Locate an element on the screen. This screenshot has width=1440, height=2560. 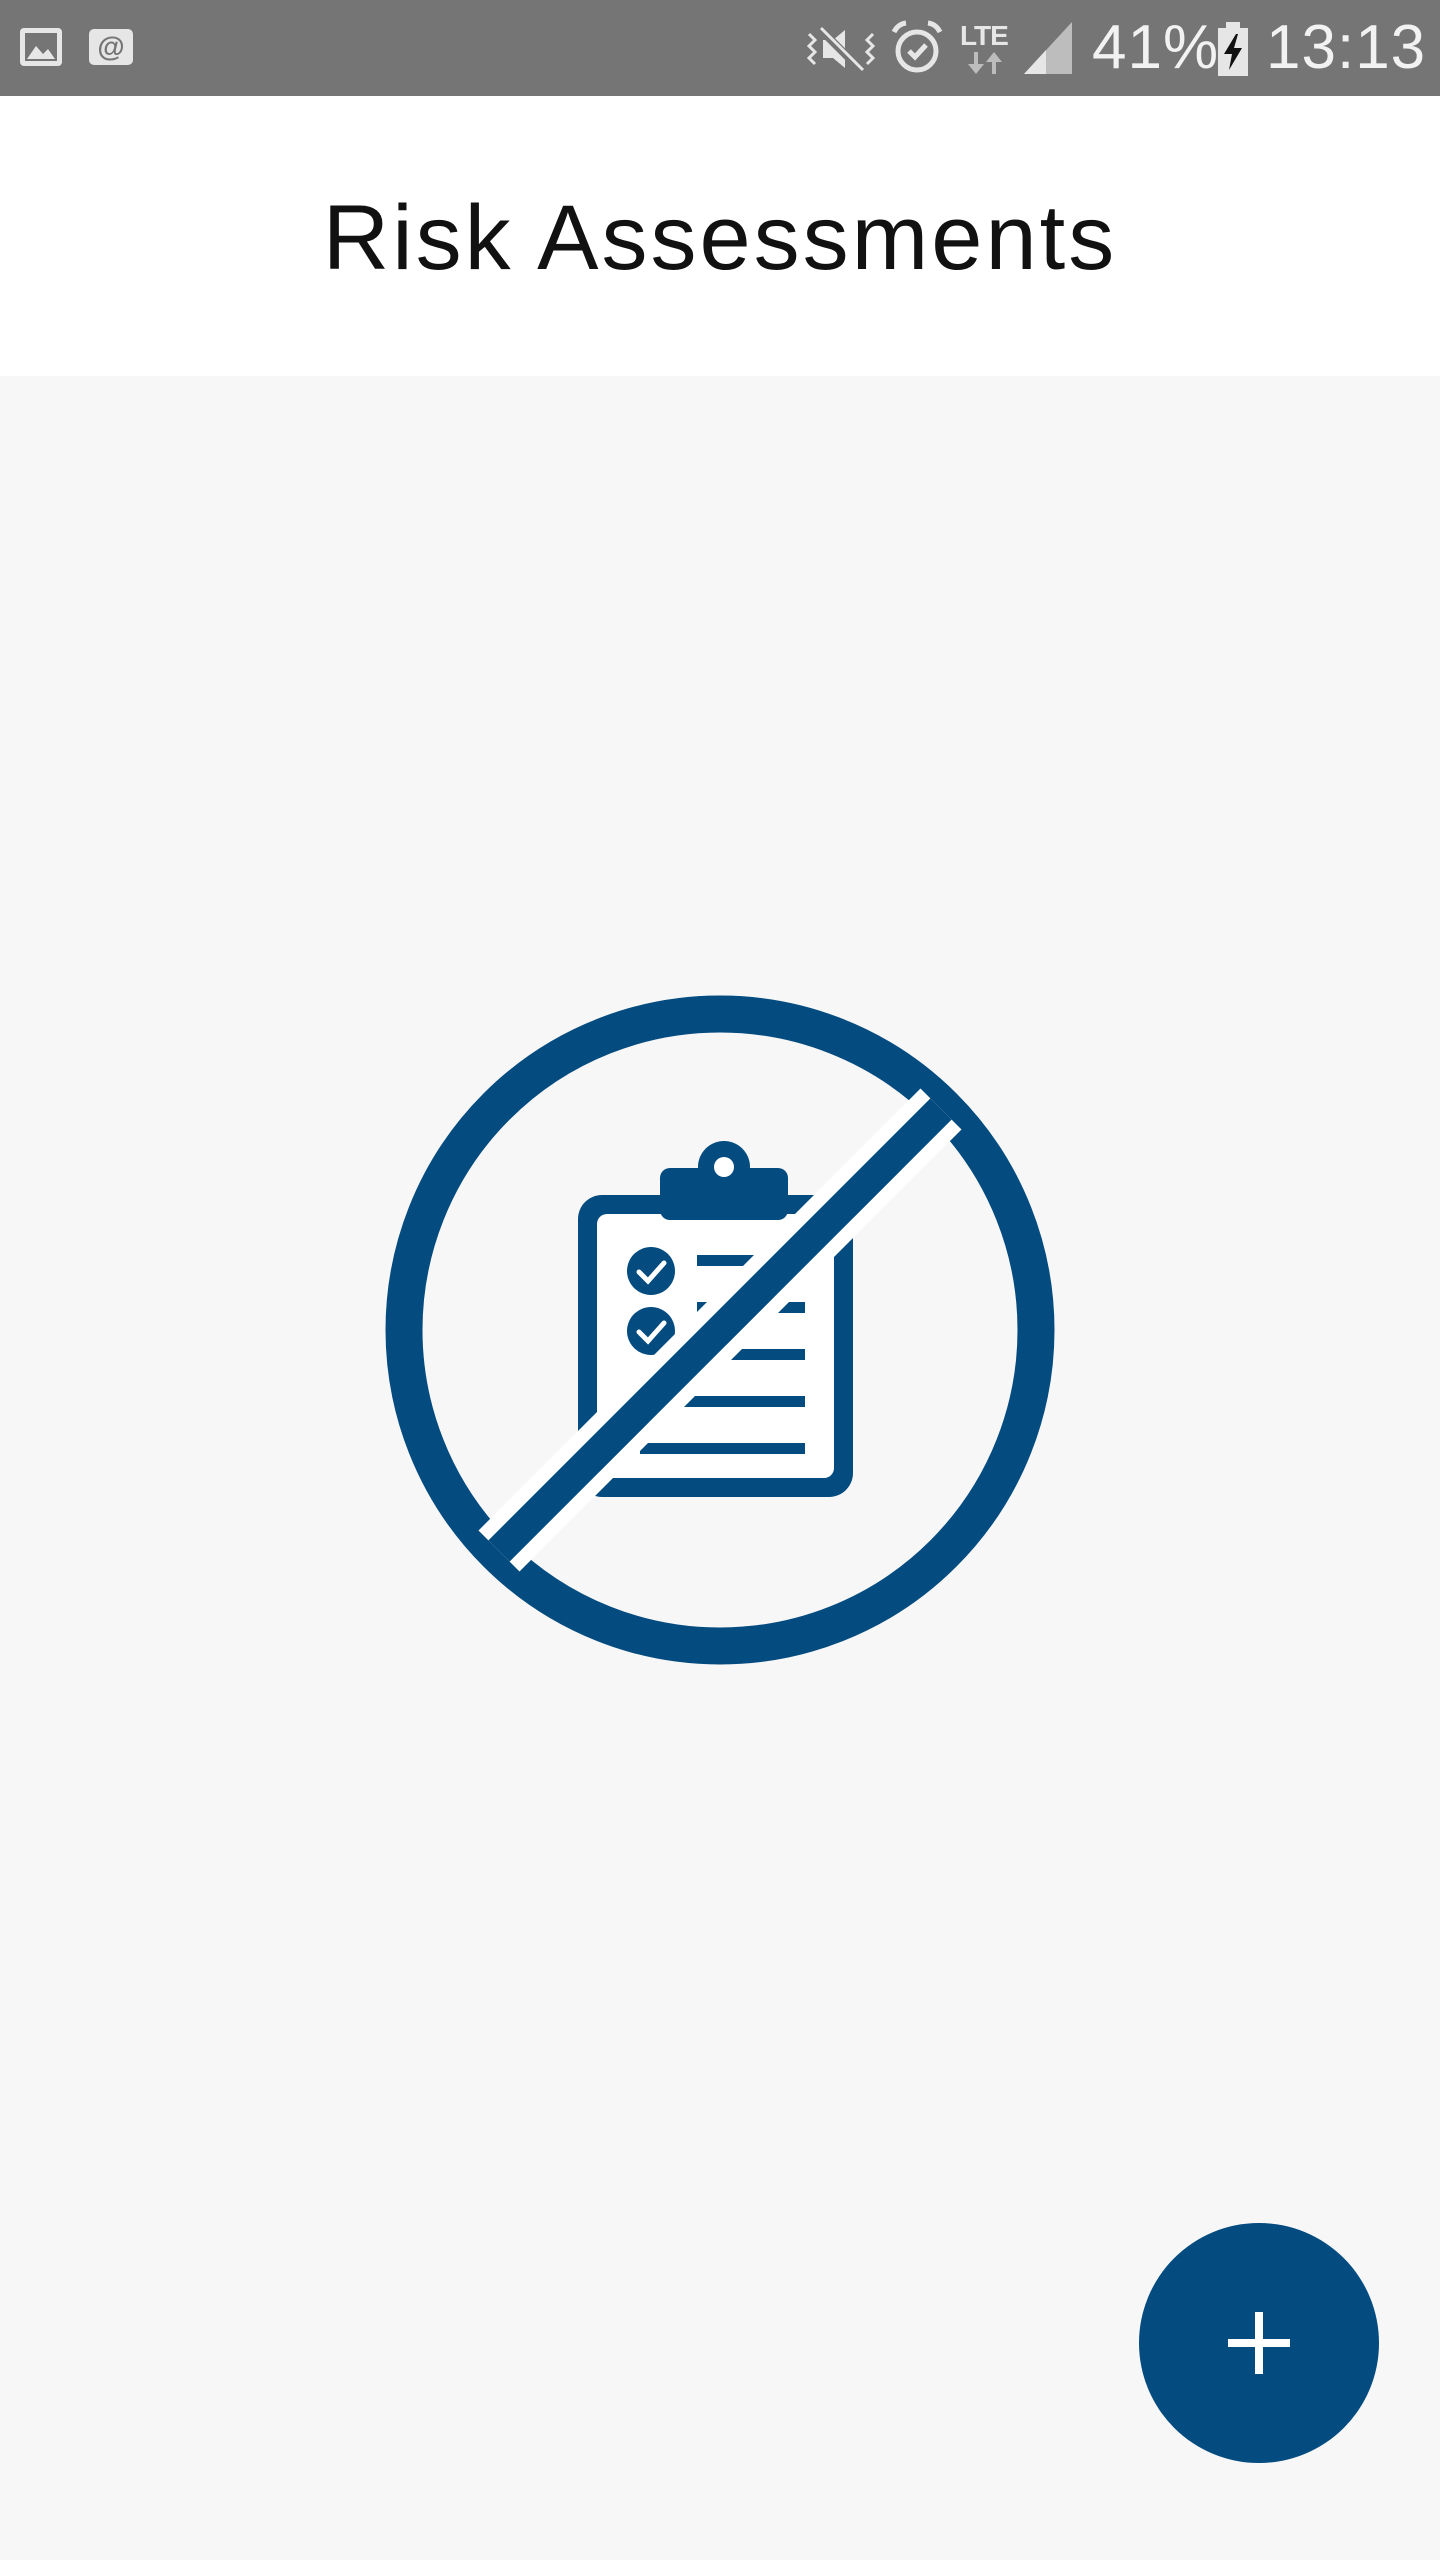
plus-icon is located at coordinates (1259, 2343).